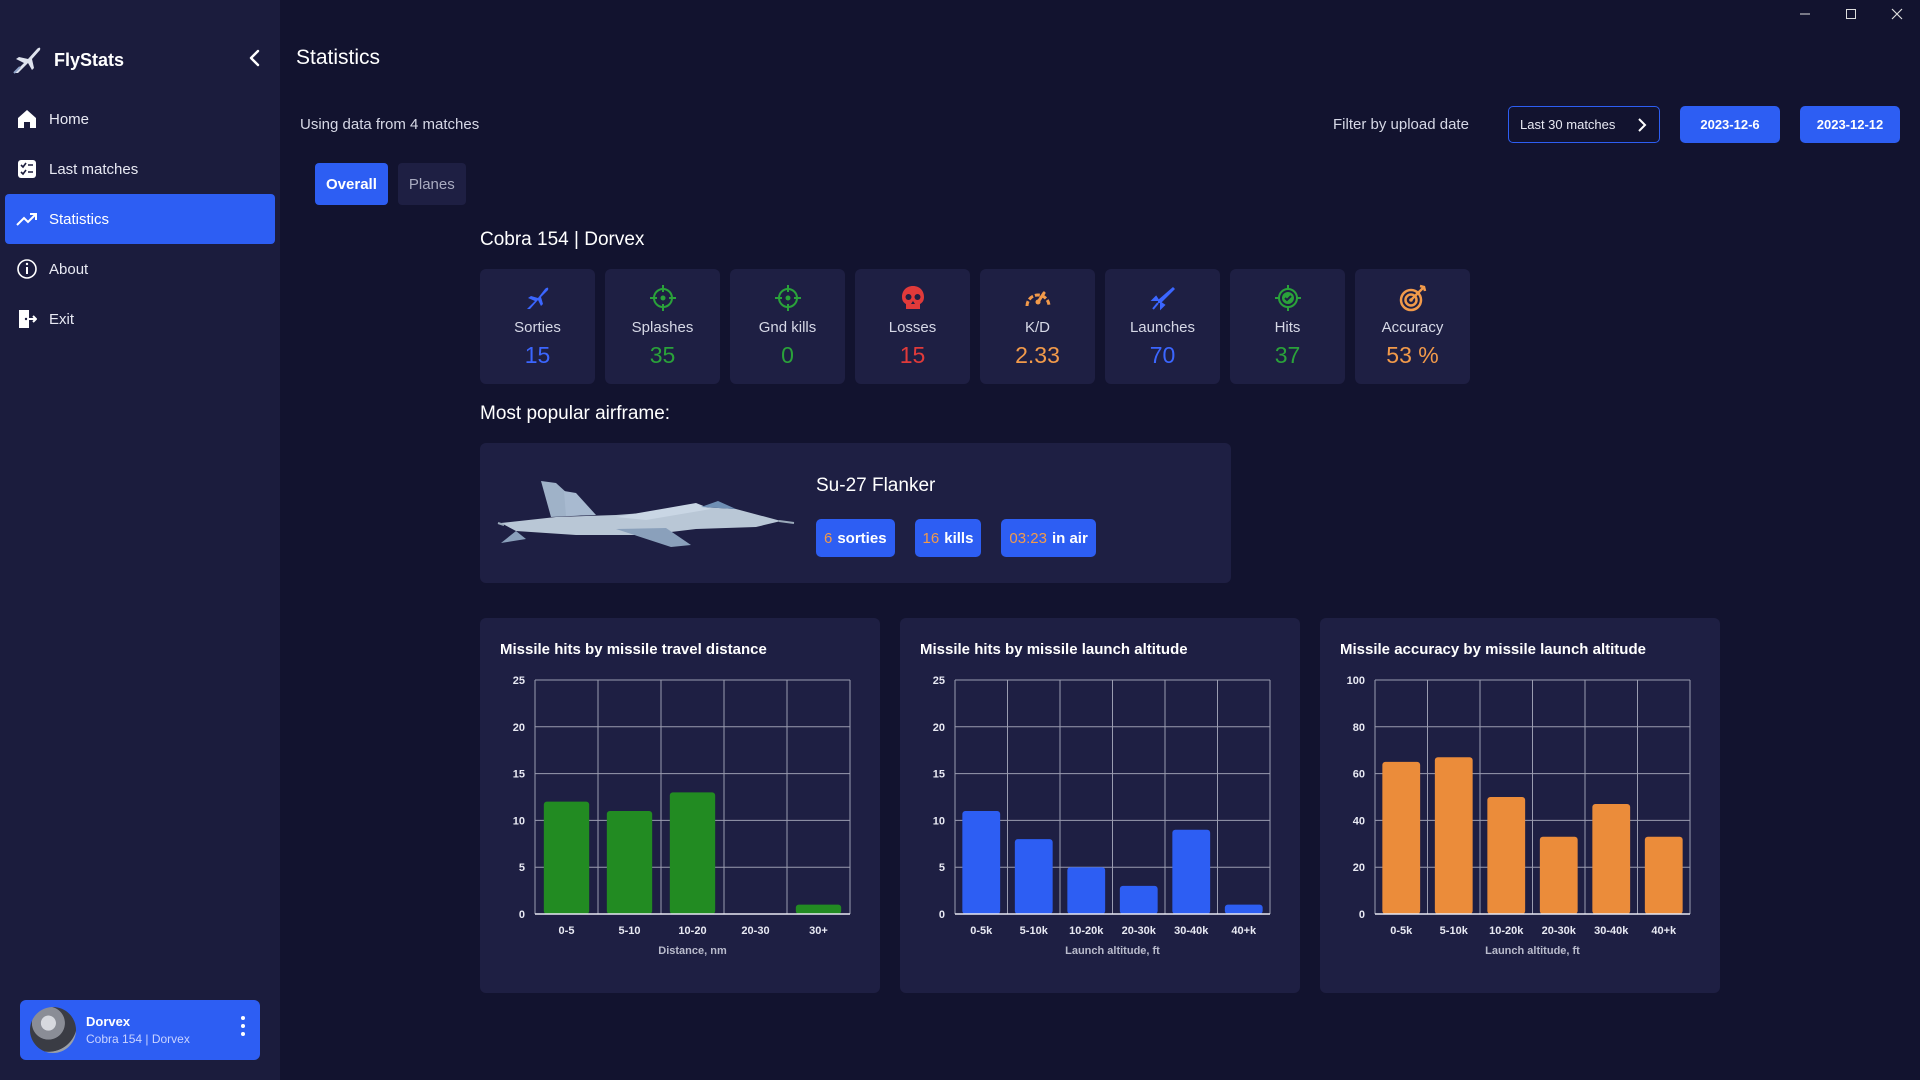  What do you see at coordinates (27, 219) in the screenshot?
I see `trending-icon` at bounding box center [27, 219].